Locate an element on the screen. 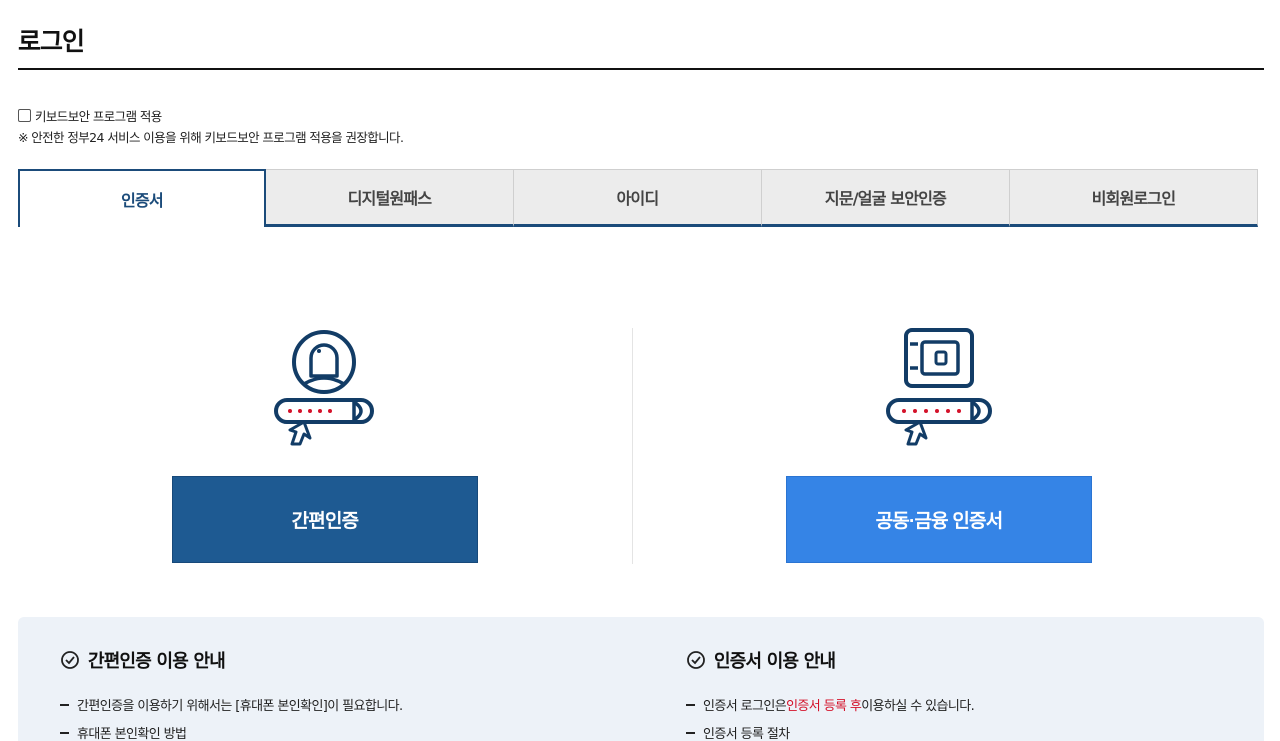 The image size is (1280, 741). certificate-info-heading: 인증서 이용 안내 is located at coordinates (774, 660).